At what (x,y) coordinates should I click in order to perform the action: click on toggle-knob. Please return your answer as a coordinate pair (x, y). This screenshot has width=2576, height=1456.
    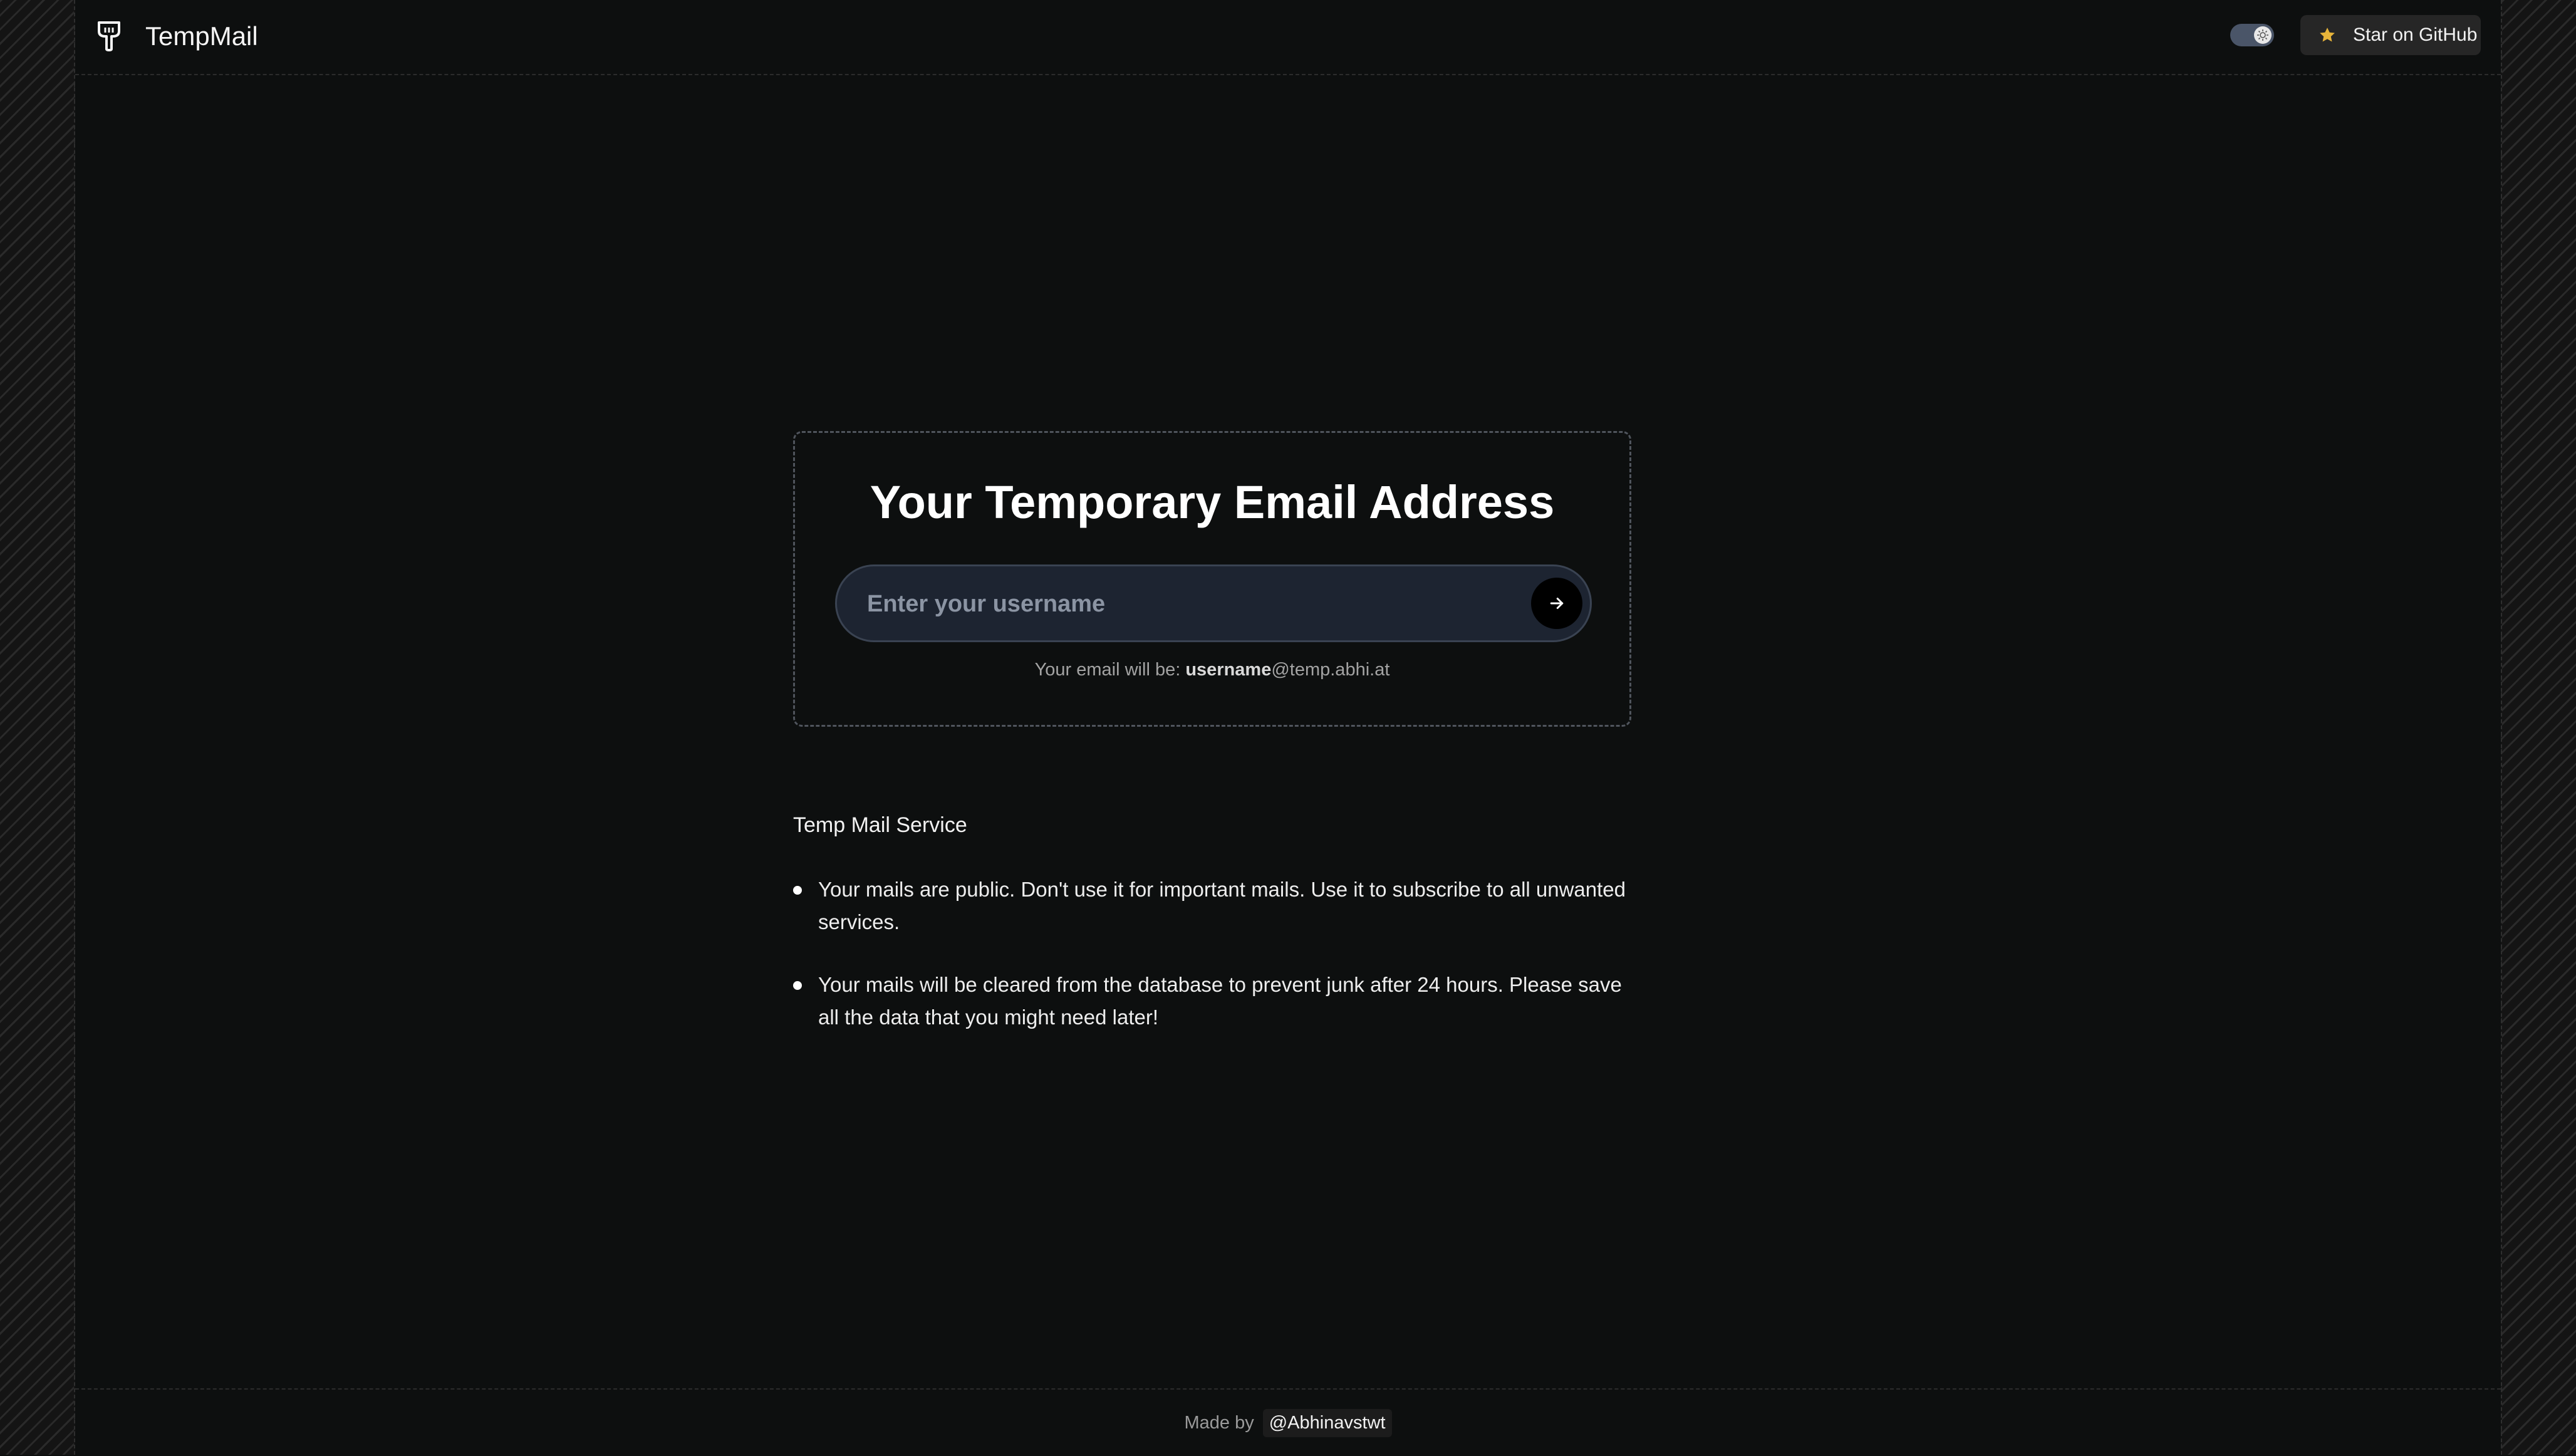
    Looking at the image, I should click on (2263, 35).